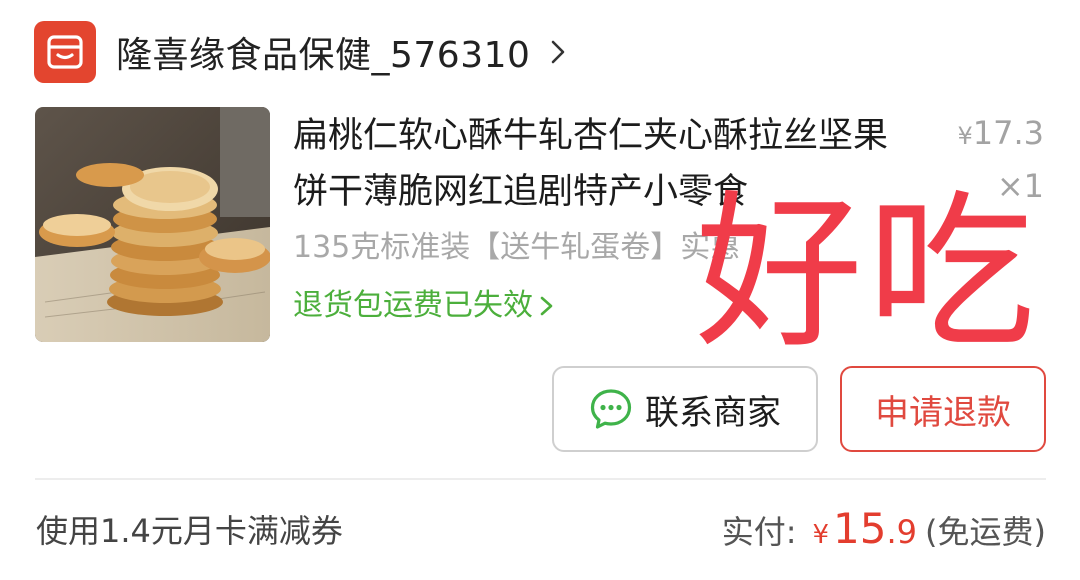 The width and height of the screenshot is (1080, 580). Describe the element at coordinates (323, 52) in the screenshot. I see `store-name: 隆喜缘食品保健_576310` at that location.